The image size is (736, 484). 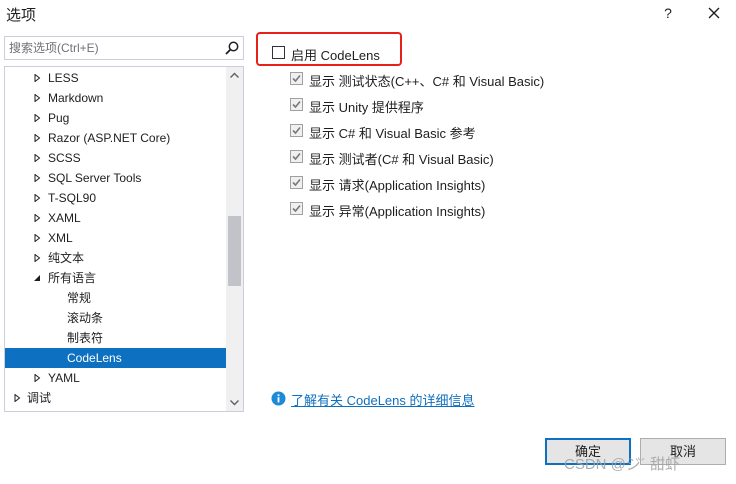 I want to click on scroll-thumb, so click(x=234, y=251).